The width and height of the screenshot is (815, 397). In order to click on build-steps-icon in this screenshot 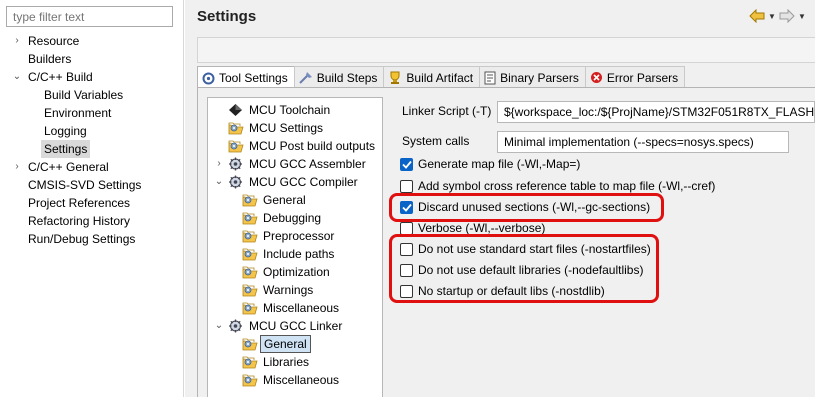, I will do `click(305, 78)`.